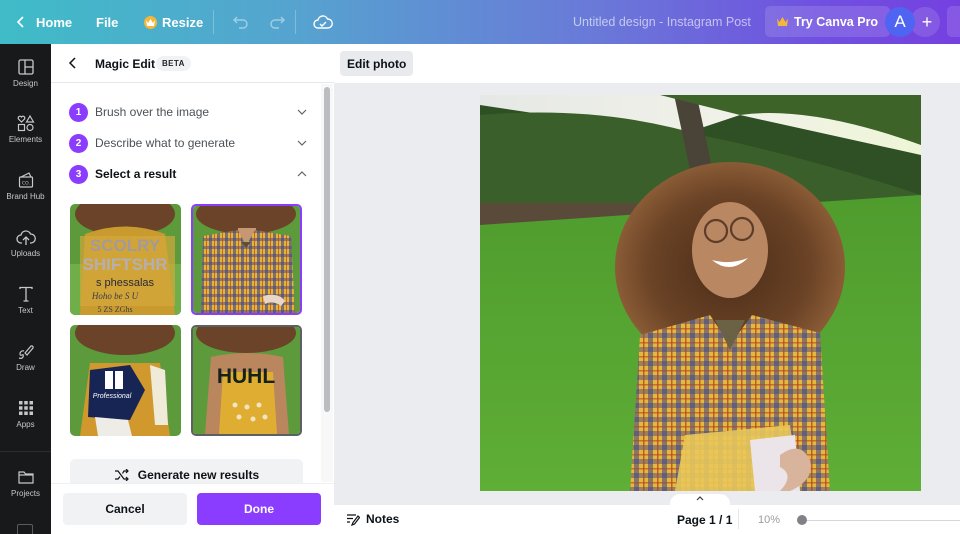  What do you see at coordinates (26, 352) in the screenshot?
I see `draw-icon` at bounding box center [26, 352].